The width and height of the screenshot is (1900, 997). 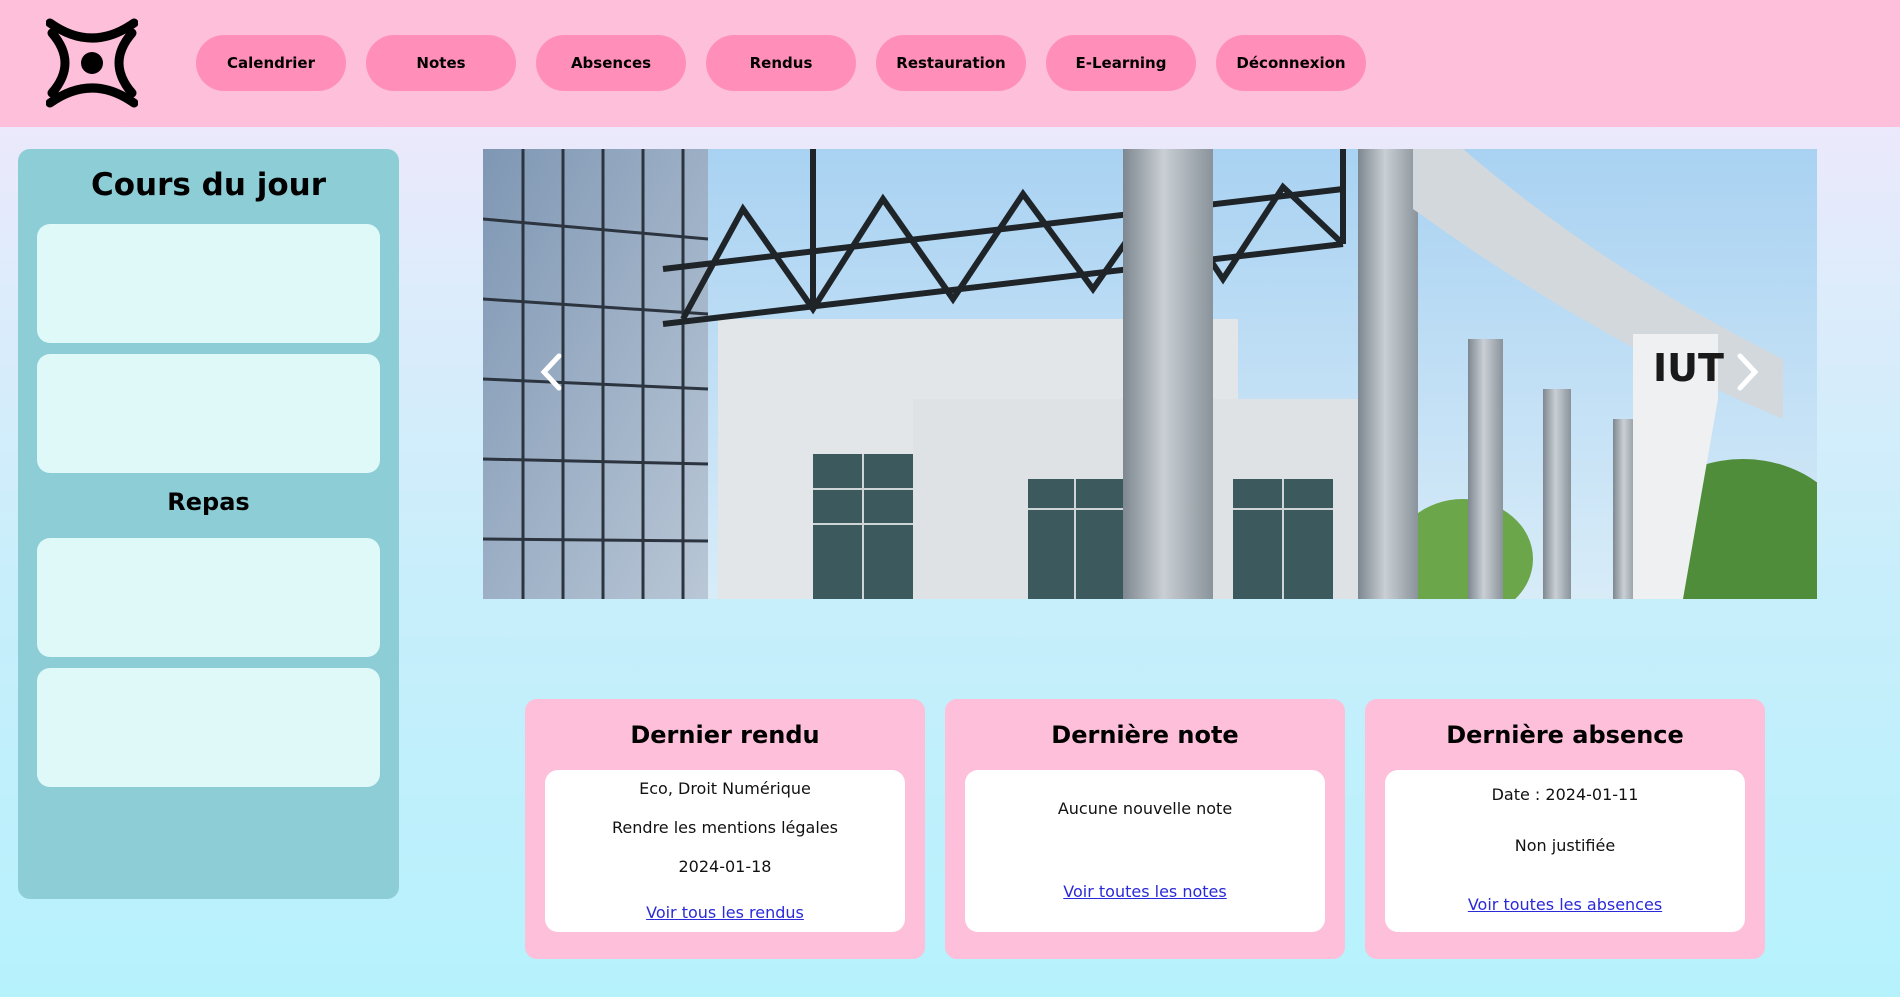 What do you see at coordinates (1565, 904) in the screenshot?
I see `all-absences-link: Voir toutes les absences` at bounding box center [1565, 904].